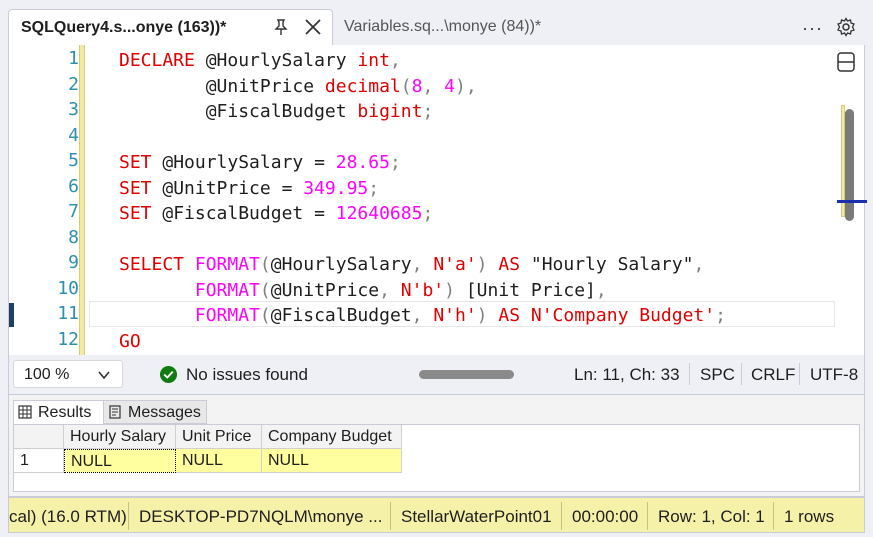  What do you see at coordinates (249, 213) in the screenshot?
I see `code-token: @FiscalBudget =` at bounding box center [249, 213].